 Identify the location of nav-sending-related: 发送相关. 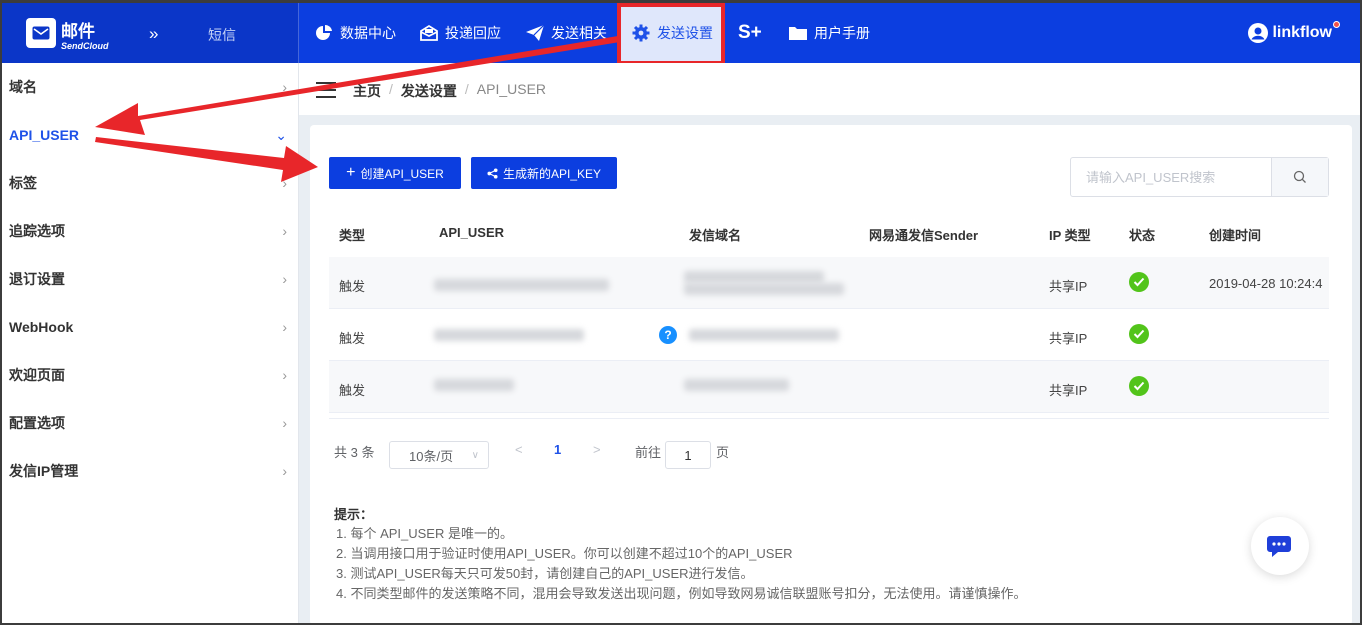
(566, 33).